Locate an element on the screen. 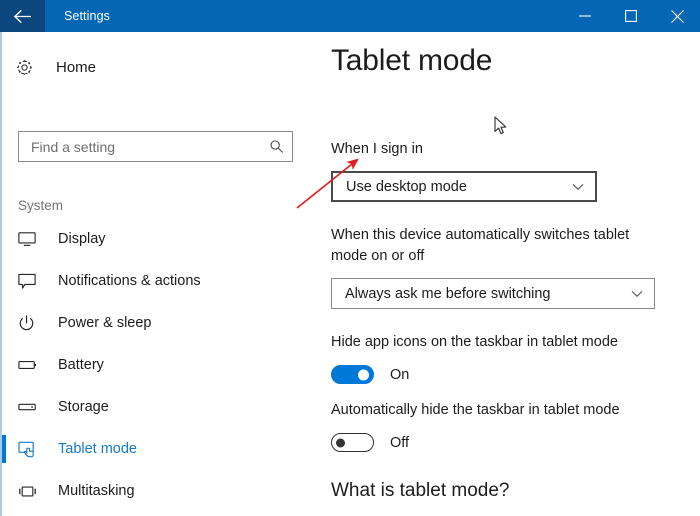 The width and height of the screenshot is (700, 516). back-arrow-icon is located at coordinates (22, 16).